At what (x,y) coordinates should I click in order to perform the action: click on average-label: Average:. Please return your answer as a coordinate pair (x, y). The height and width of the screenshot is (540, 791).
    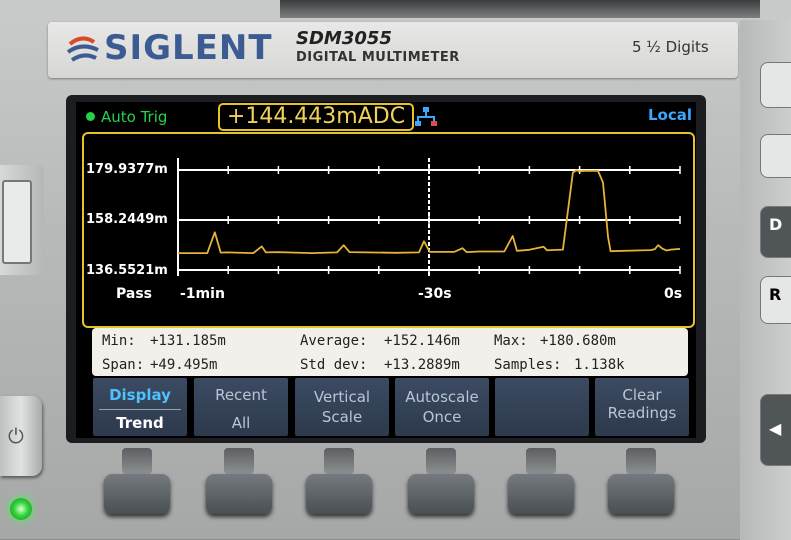
    Looking at the image, I should click on (334, 341).